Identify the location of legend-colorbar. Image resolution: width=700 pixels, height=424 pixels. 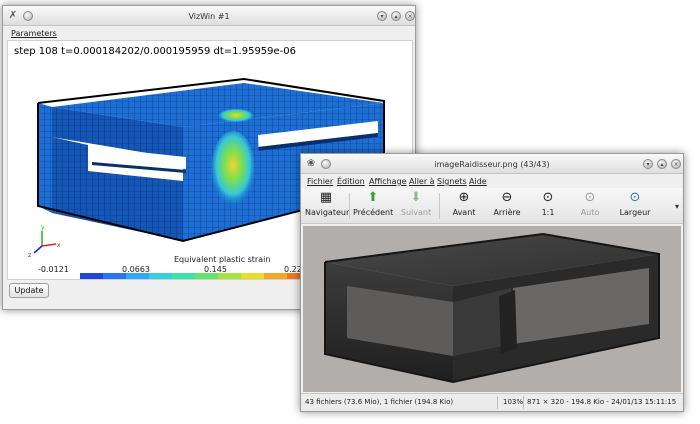
(195, 276).